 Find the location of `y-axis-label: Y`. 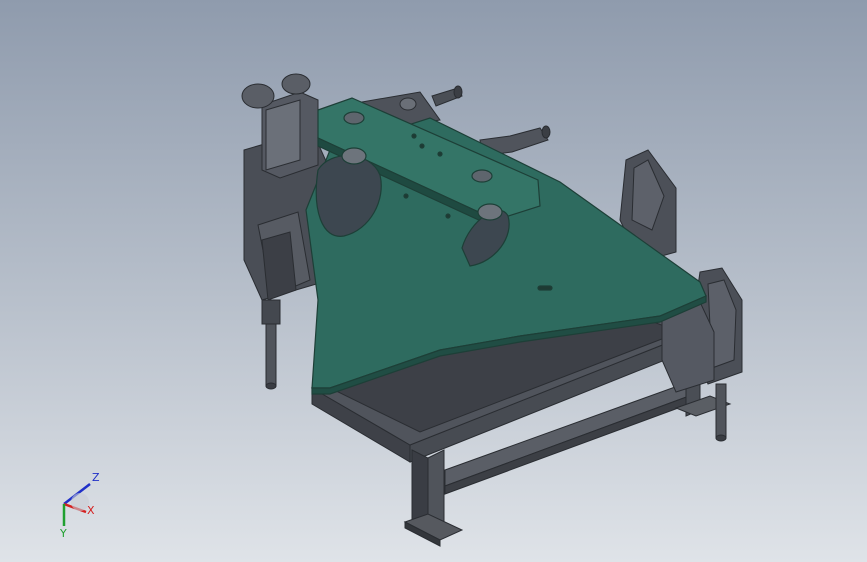

y-axis-label: Y is located at coordinates (63, 533).